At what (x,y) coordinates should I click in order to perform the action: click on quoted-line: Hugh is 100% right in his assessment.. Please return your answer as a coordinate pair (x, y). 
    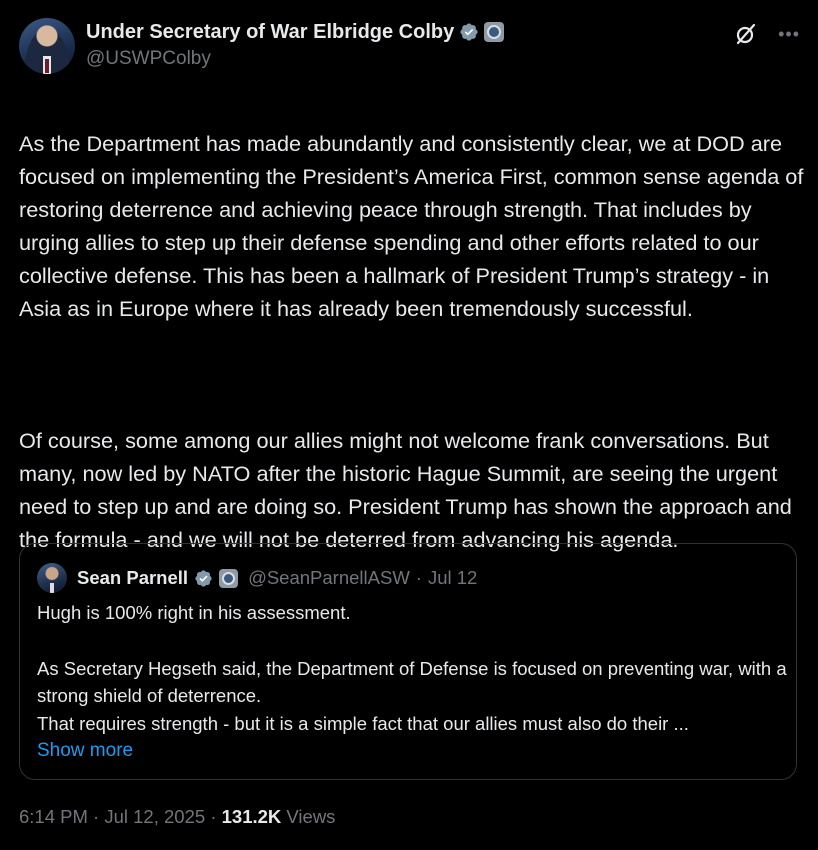
    Looking at the image, I should click on (194, 612).